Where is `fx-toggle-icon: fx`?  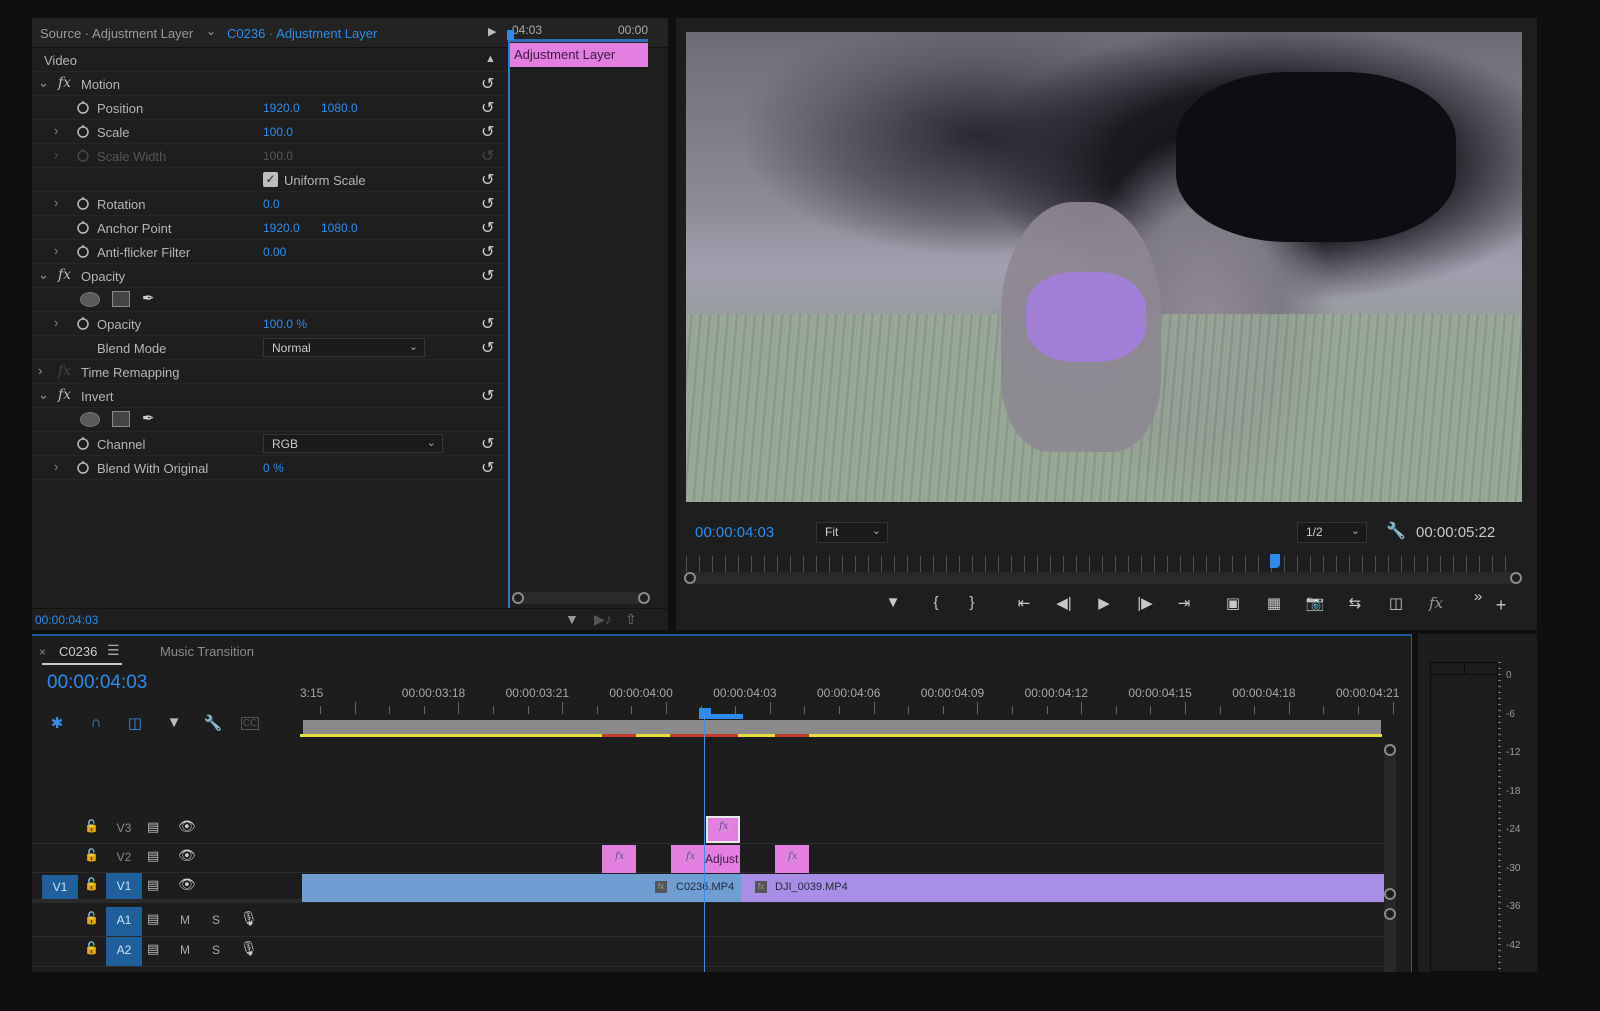 fx-toggle-icon: fx is located at coordinates (1436, 603).